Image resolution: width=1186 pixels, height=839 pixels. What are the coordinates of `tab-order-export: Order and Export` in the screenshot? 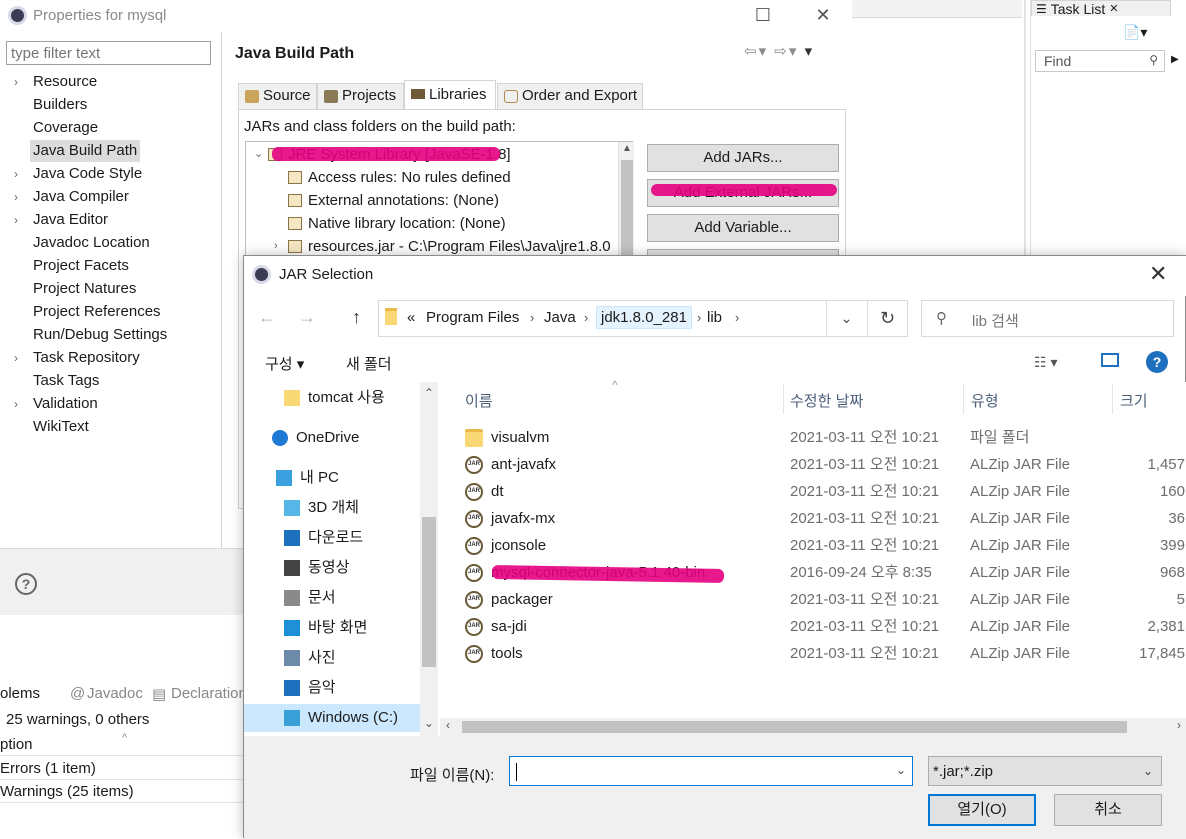 It's located at (570, 96).